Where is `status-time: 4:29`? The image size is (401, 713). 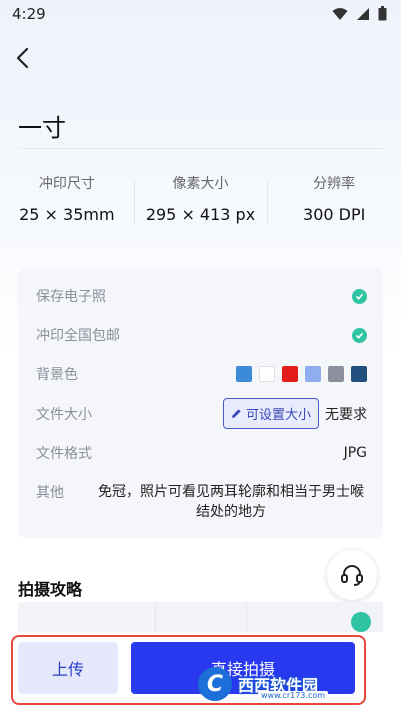
status-time: 4:29 is located at coordinates (29, 14).